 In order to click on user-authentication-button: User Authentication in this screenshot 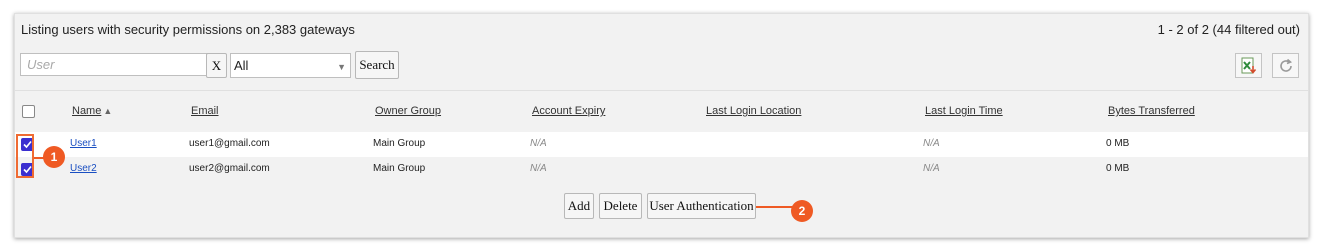, I will do `click(701, 206)`.